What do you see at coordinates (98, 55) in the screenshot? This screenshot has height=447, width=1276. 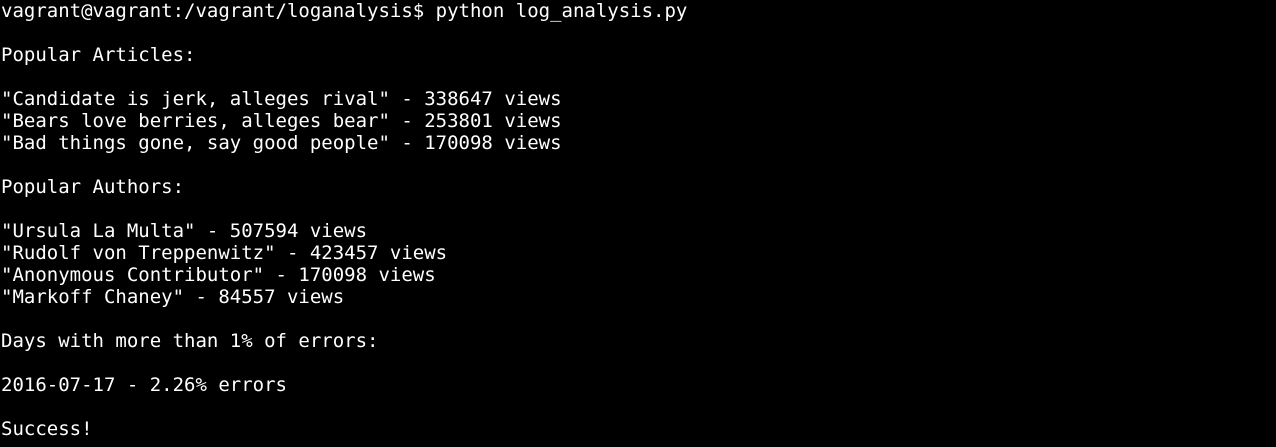 I see `articles-heading: Popular Articles:` at bounding box center [98, 55].